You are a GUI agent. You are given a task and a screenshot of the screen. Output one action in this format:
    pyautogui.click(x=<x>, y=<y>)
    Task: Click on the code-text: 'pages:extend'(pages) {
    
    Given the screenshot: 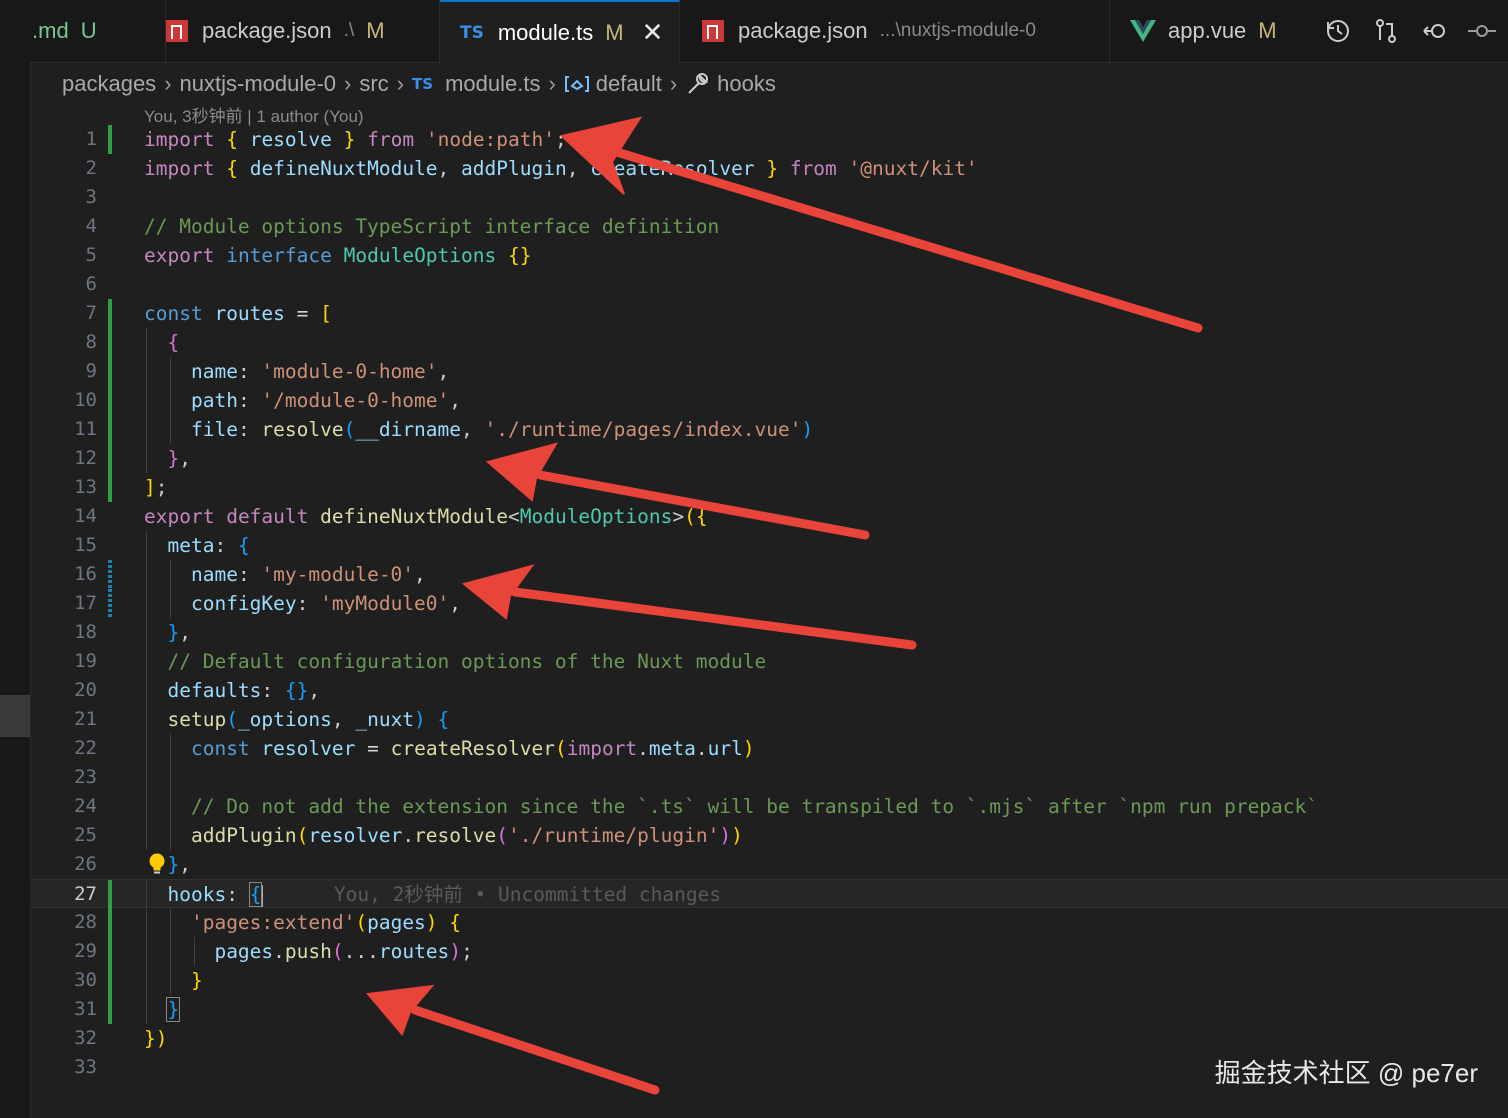 What is the action you would take?
    pyautogui.click(x=326, y=922)
    